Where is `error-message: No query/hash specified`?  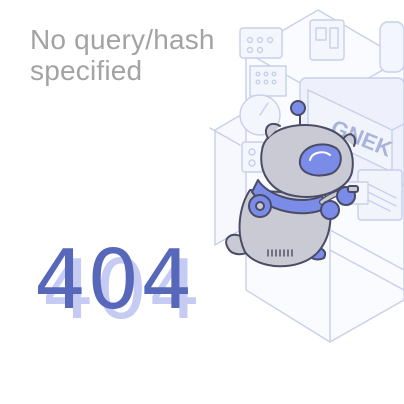 error-message: No query/hash specified is located at coordinates (122, 55).